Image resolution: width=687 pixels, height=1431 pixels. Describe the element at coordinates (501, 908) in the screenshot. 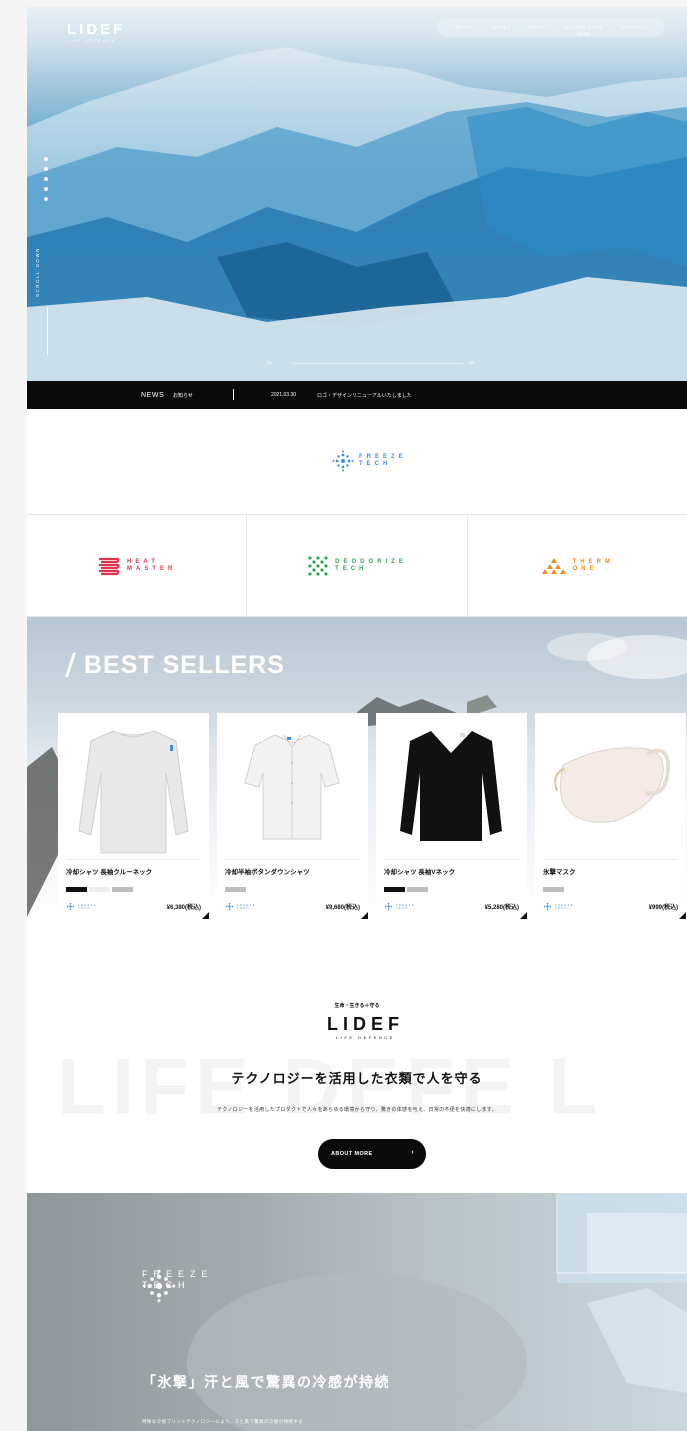

I see `product-price: ¥5,280(税込)` at that location.